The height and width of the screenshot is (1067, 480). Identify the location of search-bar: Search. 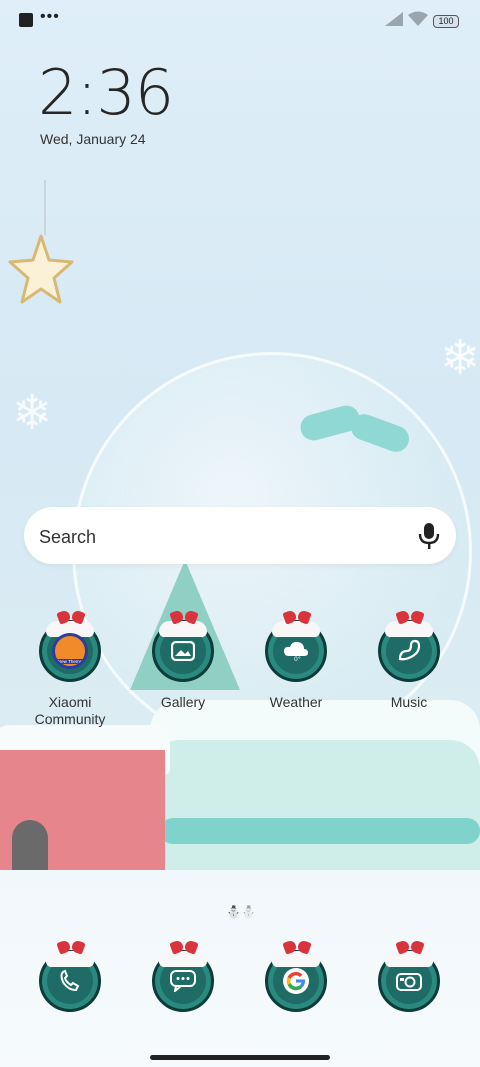
(240, 535).